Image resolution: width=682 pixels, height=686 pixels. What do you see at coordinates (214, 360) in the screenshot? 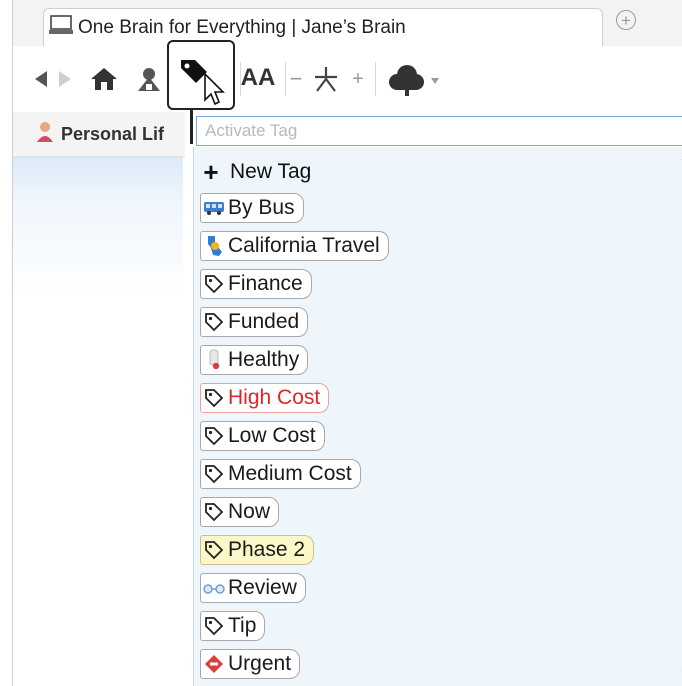
I see `thermometer-icon` at bounding box center [214, 360].